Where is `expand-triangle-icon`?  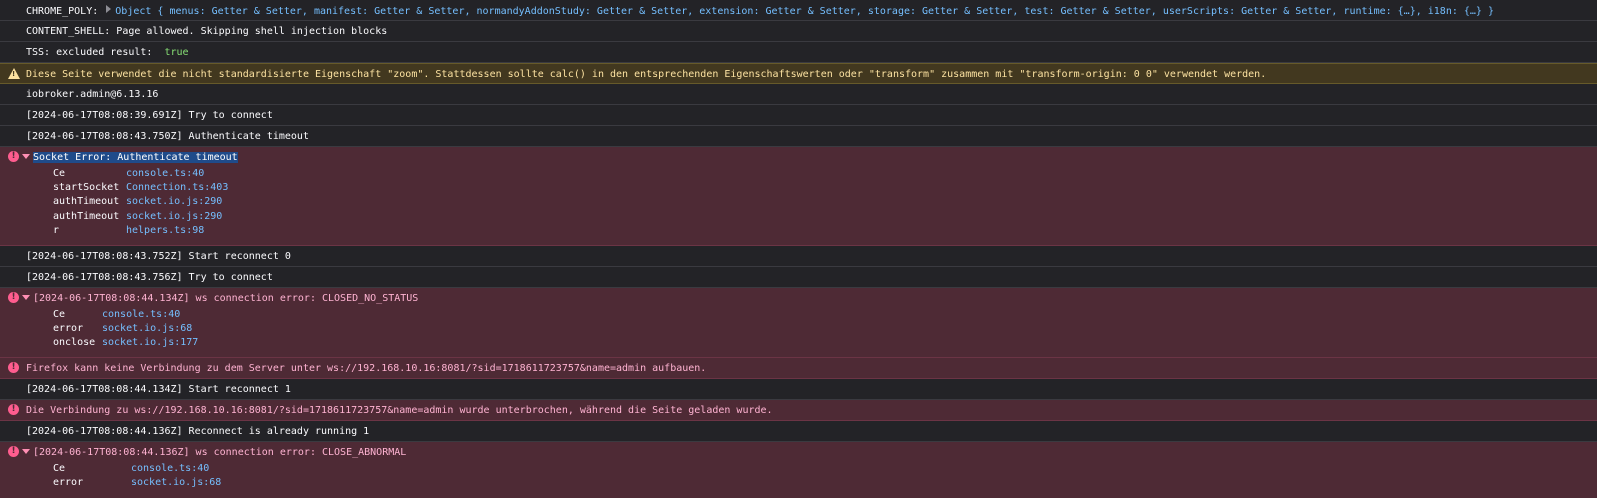 expand-triangle-icon is located at coordinates (109, 9).